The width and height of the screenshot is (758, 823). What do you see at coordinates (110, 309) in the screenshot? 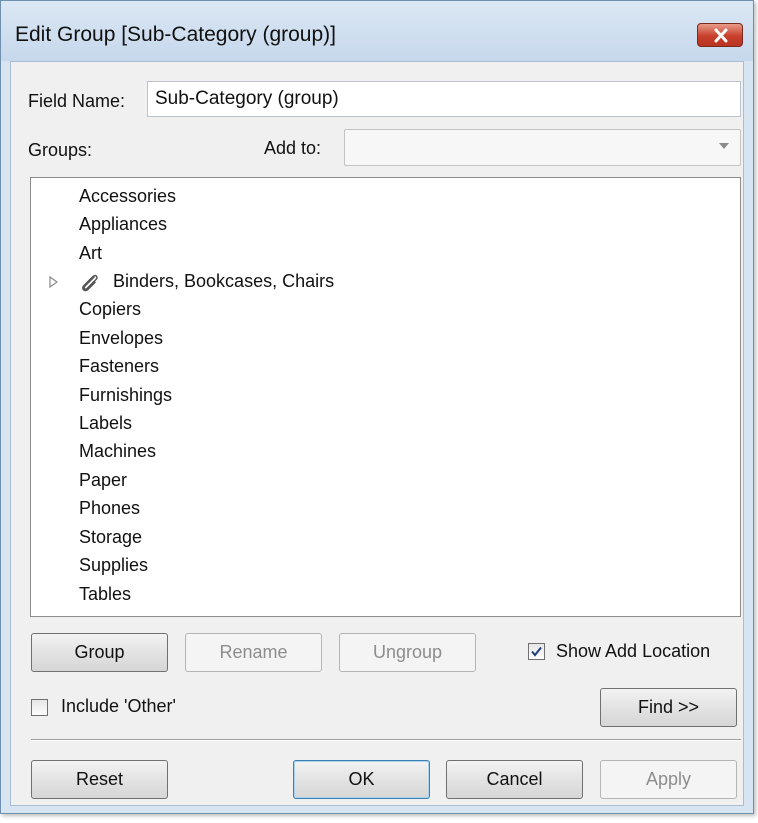
I see `list-item: Copiers` at bounding box center [110, 309].